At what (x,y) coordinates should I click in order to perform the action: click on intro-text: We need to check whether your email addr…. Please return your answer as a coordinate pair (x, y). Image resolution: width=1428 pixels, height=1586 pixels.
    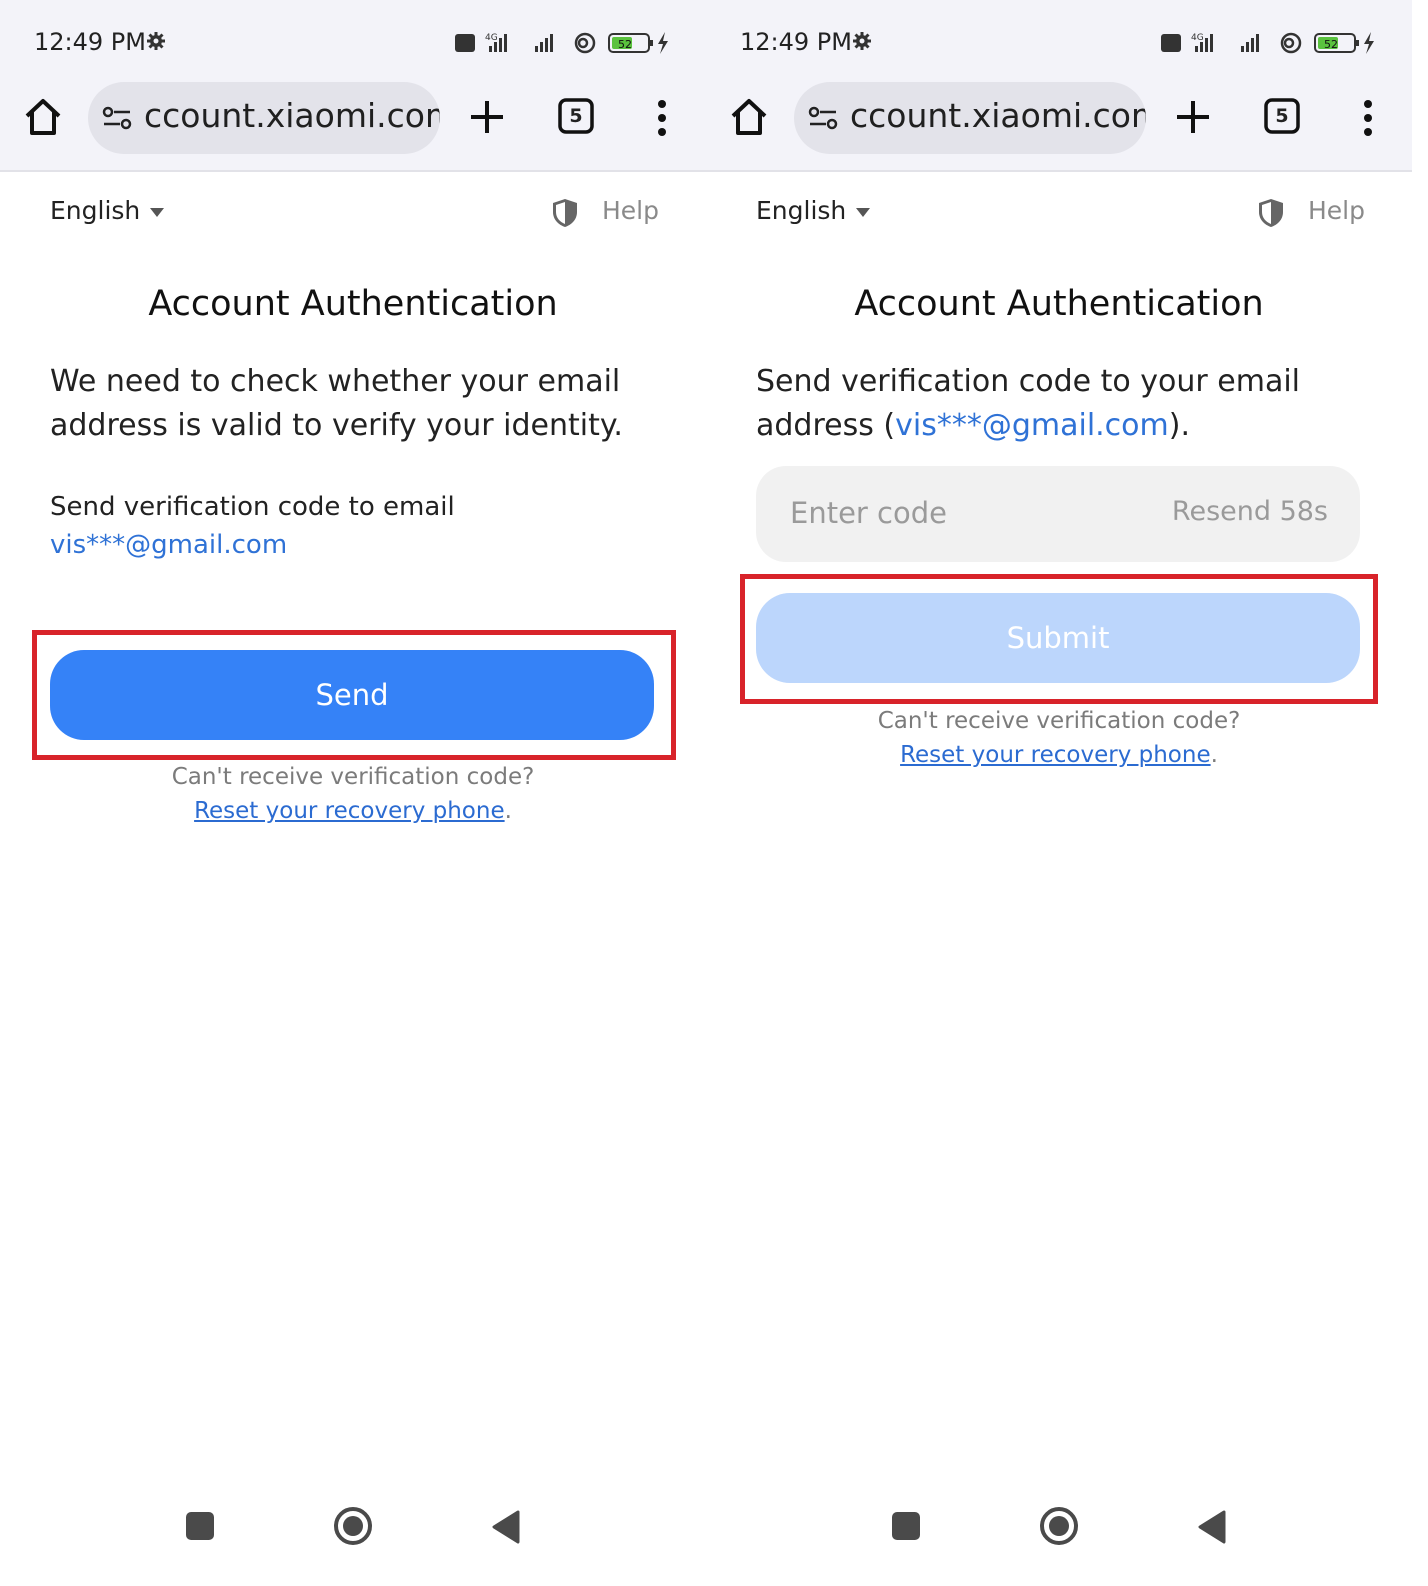
    Looking at the image, I should click on (336, 403).